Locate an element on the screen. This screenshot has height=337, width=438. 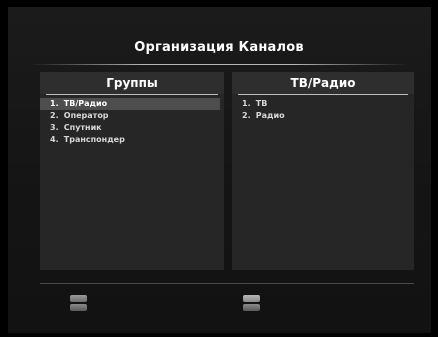
list-item-number: 3. is located at coordinates (54, 127).